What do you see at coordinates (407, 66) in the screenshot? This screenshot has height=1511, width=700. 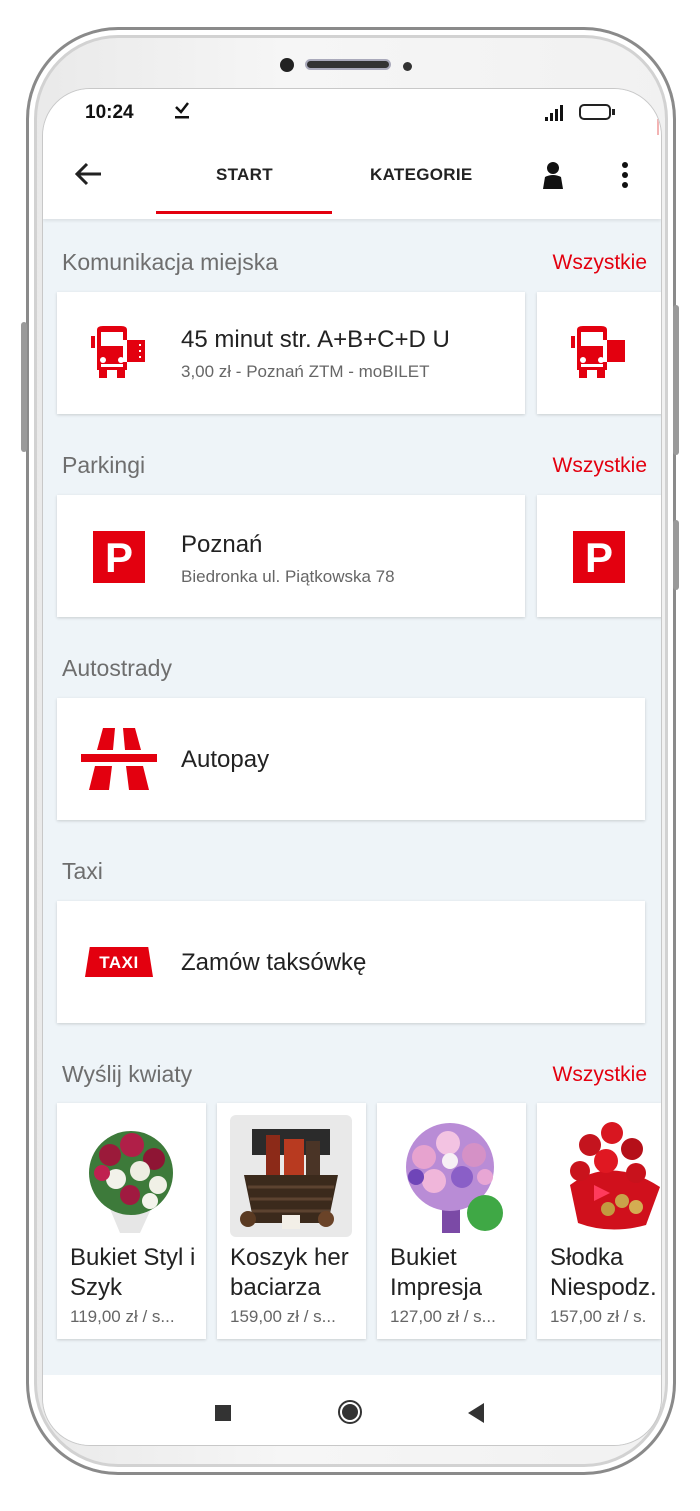 I see `front-sensor` at bounding box center [407, 66].